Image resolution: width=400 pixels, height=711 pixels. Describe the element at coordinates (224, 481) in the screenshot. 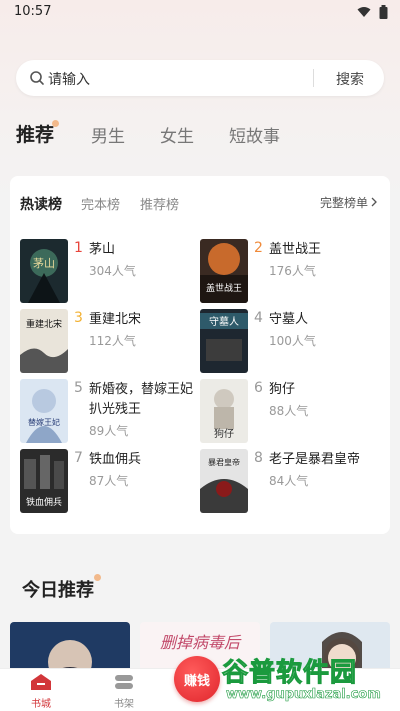

I see `book-cover: 暴君皇帝` at that location.